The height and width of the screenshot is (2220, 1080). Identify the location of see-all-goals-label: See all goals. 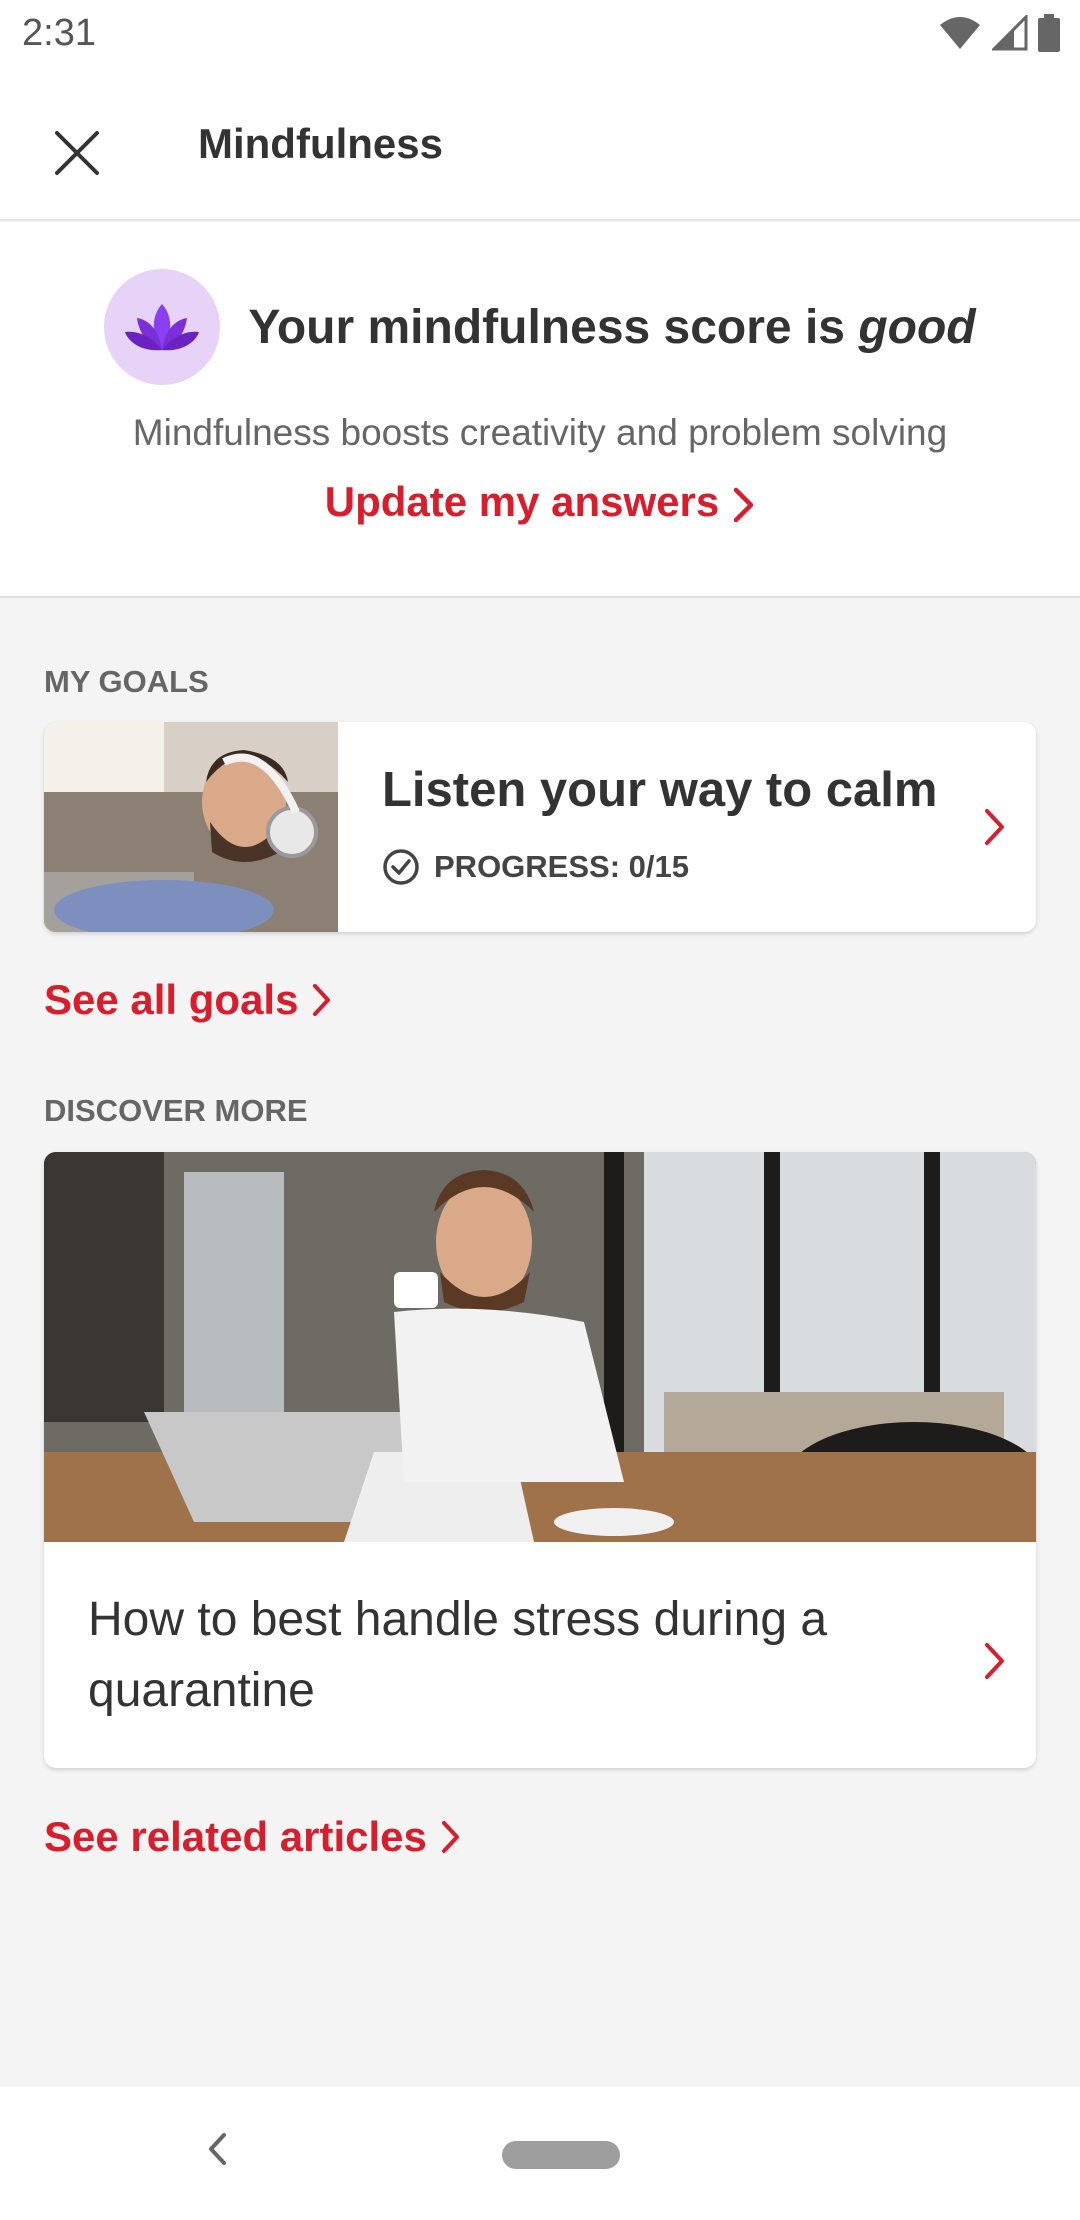
(171, 999).